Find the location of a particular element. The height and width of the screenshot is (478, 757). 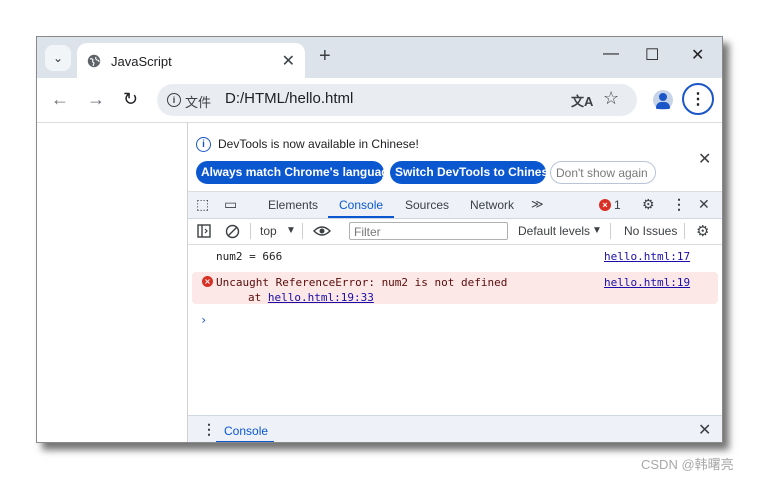

error-badge-icon: × is located at coordinates (605, 205).